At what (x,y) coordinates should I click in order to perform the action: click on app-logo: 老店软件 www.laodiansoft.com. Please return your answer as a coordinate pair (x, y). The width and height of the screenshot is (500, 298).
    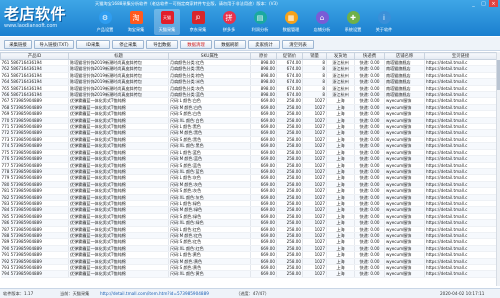
    Looking at the image, I should click on (44, 18).